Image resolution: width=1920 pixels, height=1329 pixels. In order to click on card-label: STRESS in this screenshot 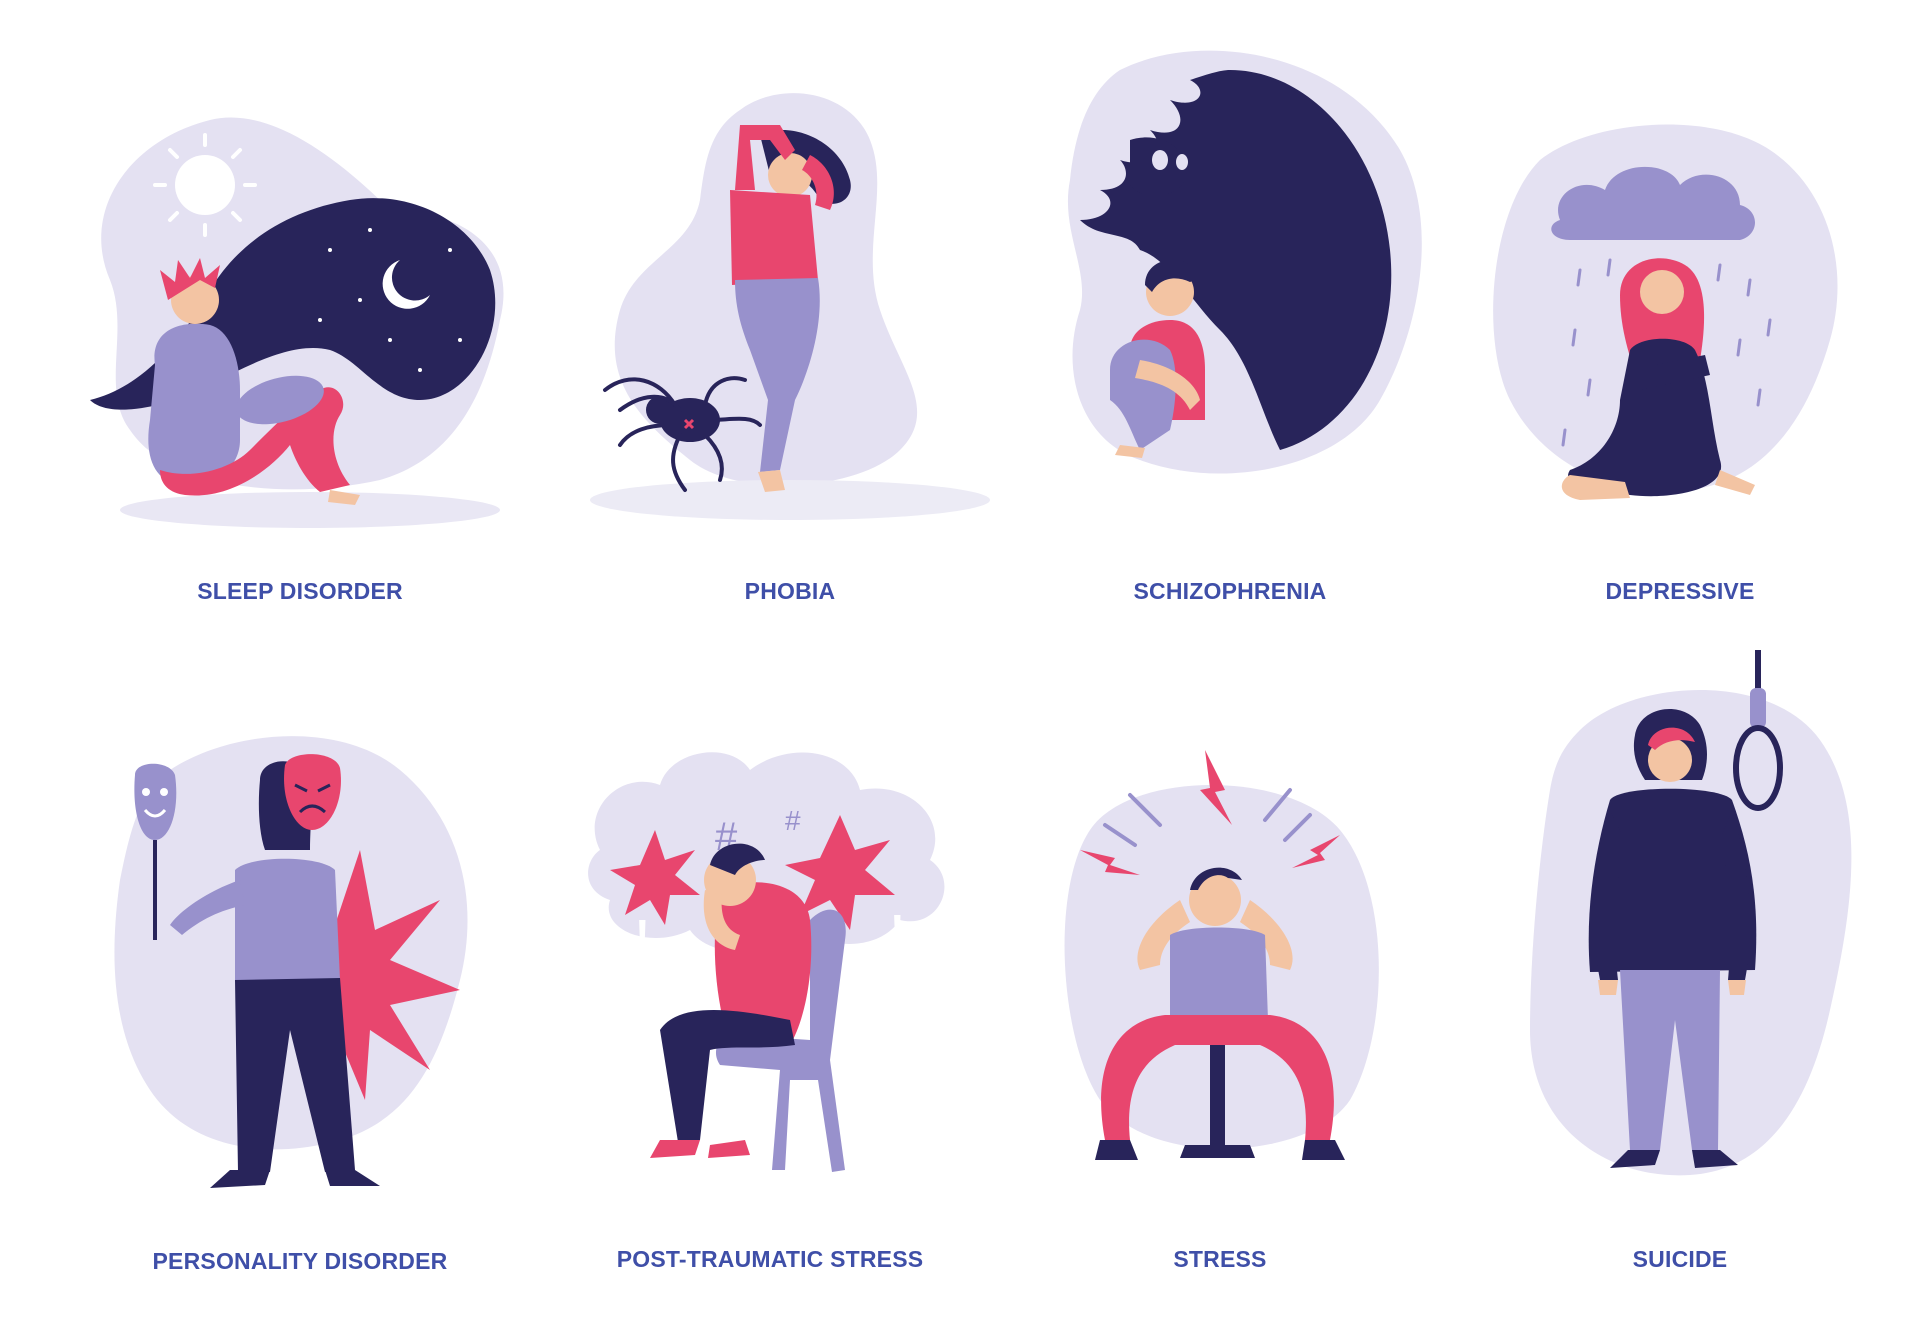, I will do `click(1220, 1259)`.